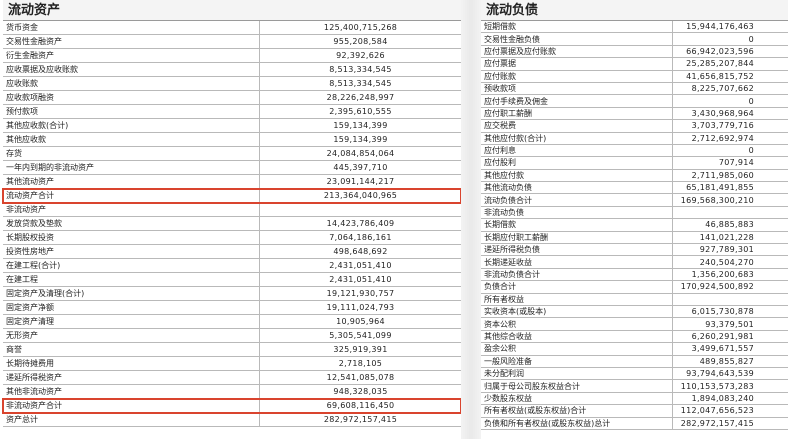  What do you see at coordinates (634, 200) in the screenshot?
I see `table-row: 流动负债合计 169,568,300,210` at bounding box center [634, 200].